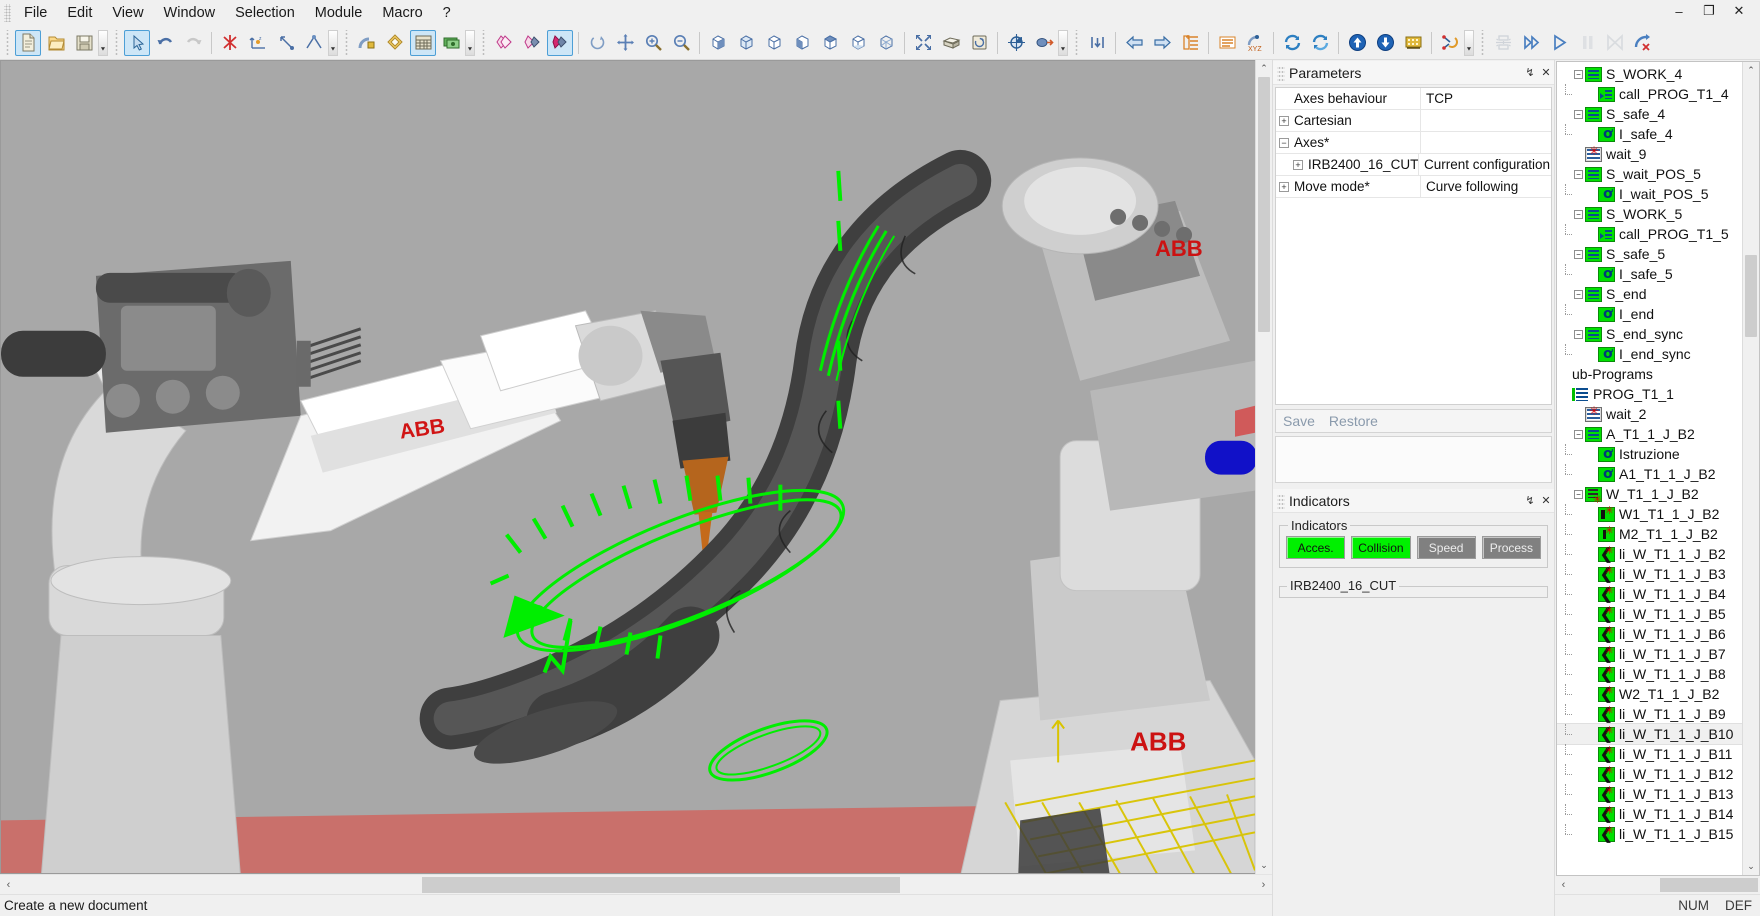 The width and height of the screenshot is (1760, 916). Describe the element at coordinates (1413, 165) in the screenshot. I see `parameter-row: + IRB2400_16_CUT Current configuration` at that location.